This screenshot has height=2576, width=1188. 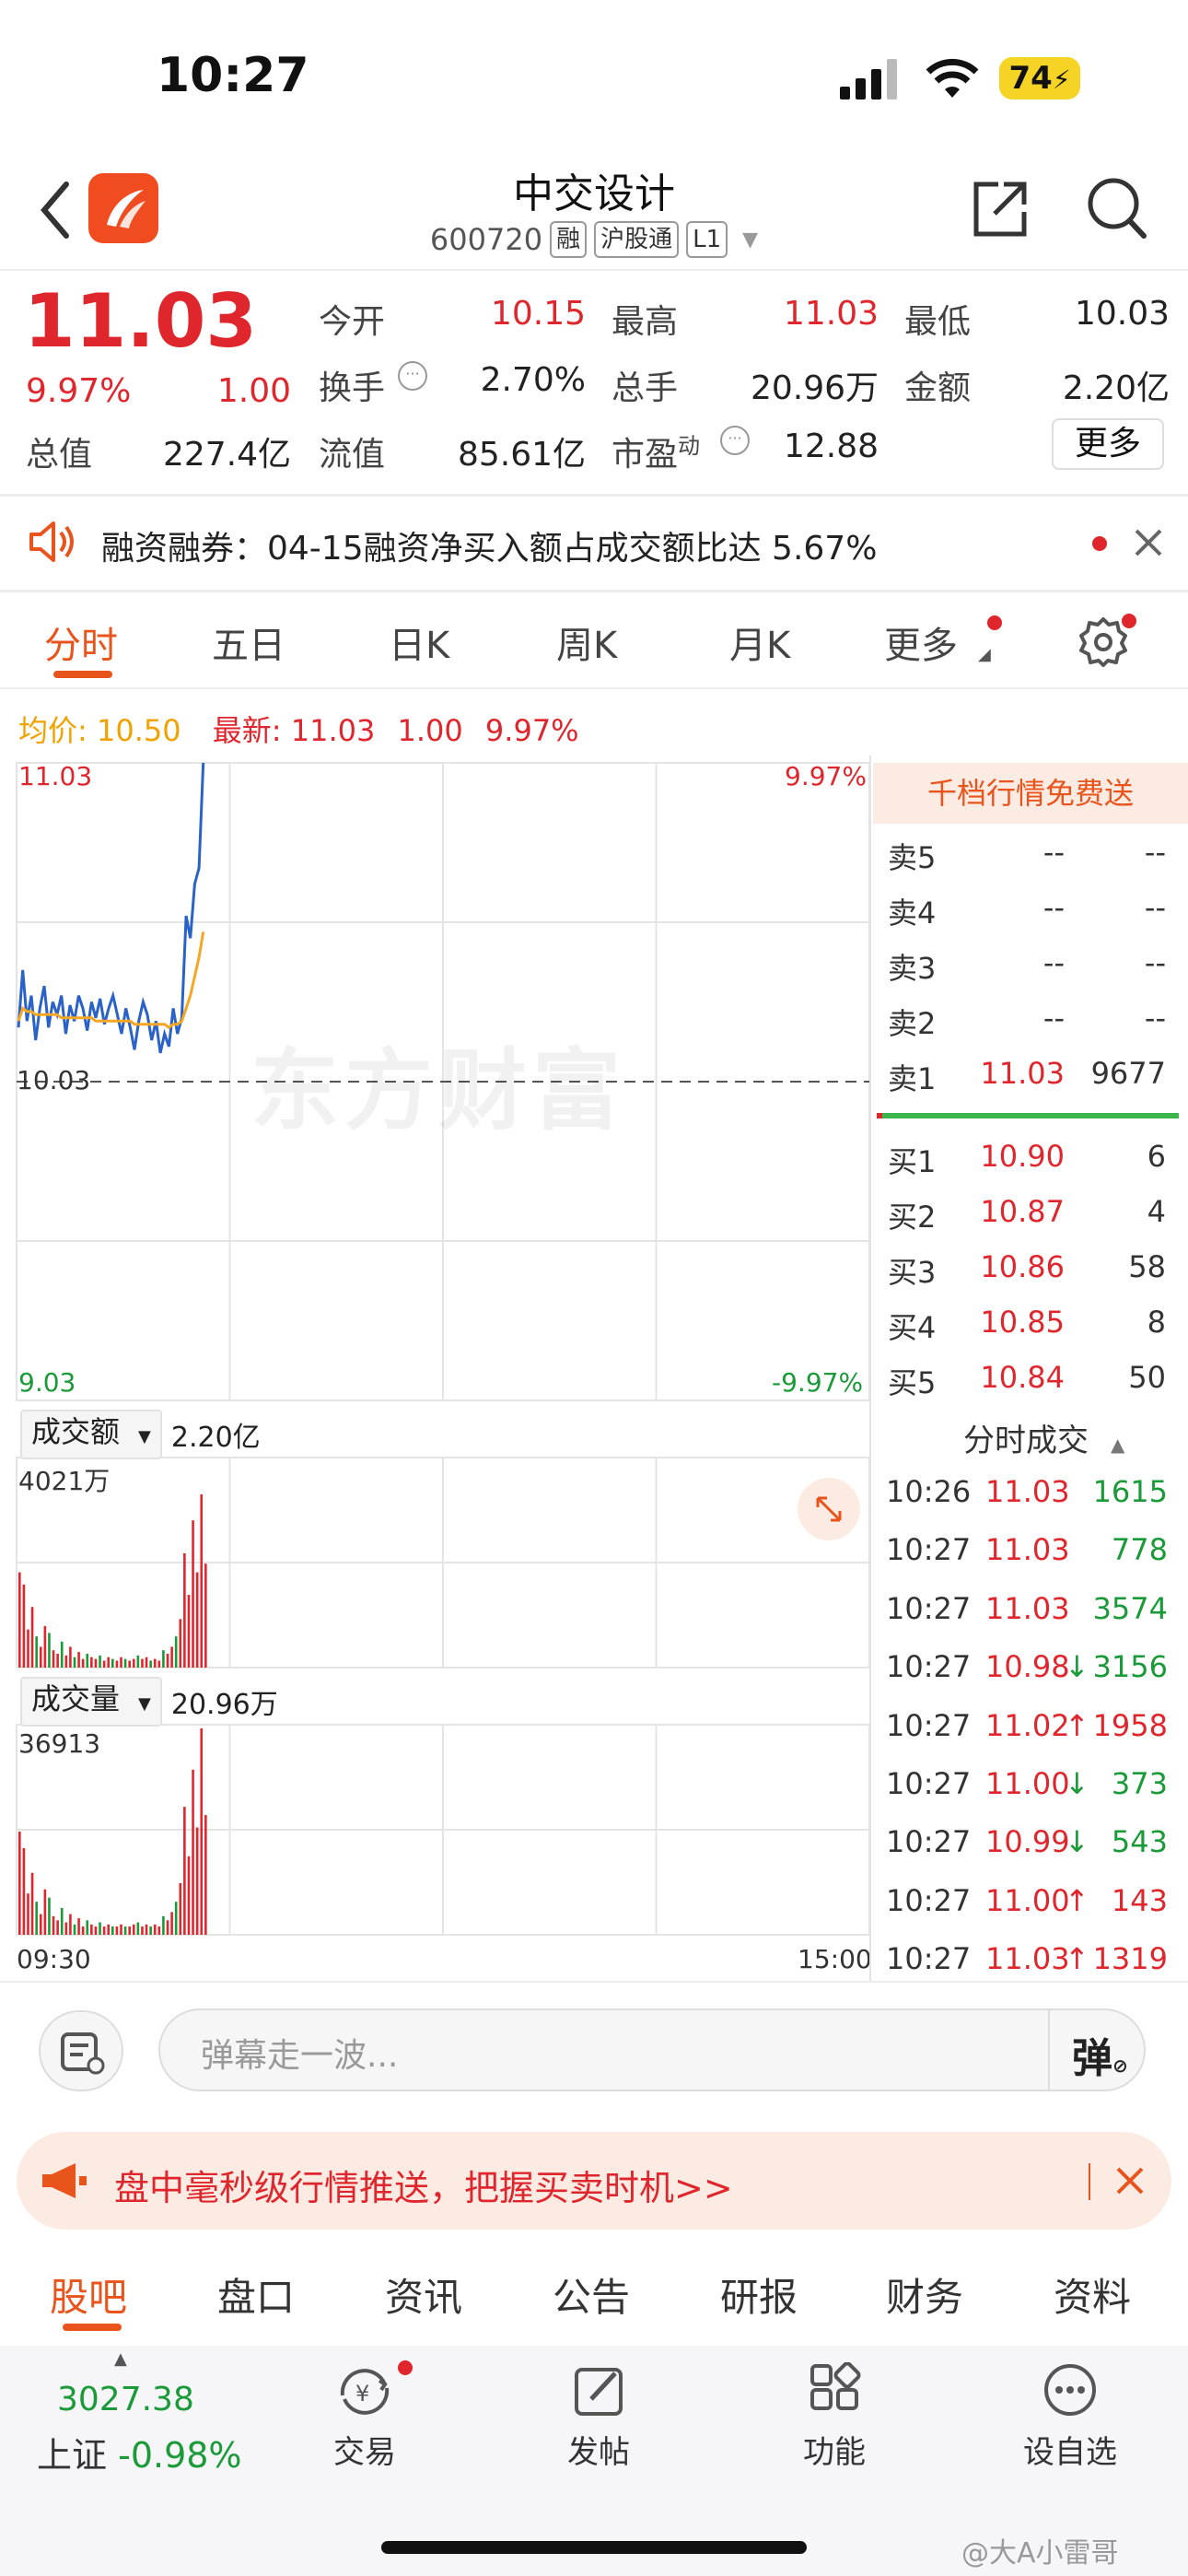 What do you see at coordinates (1033, 908) in the screenshot?
I see `sell-row: 卖4 -- --` at bounding box center [1033, 908].